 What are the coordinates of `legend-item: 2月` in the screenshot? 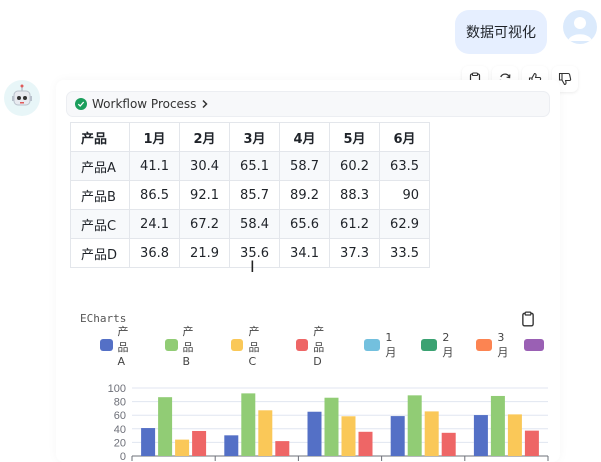 It's located at (439, 345).